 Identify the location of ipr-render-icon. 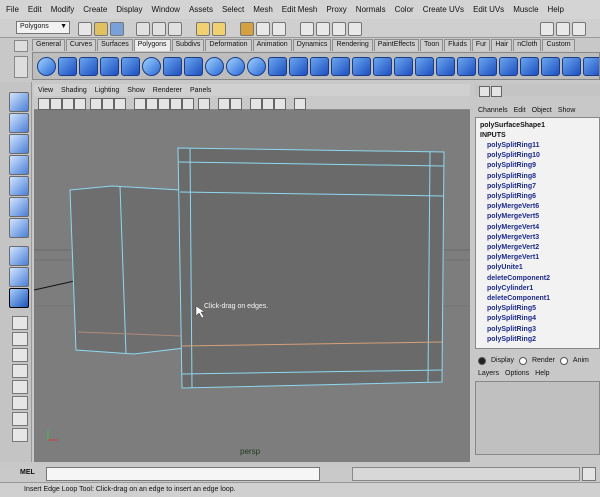
(339, 29).